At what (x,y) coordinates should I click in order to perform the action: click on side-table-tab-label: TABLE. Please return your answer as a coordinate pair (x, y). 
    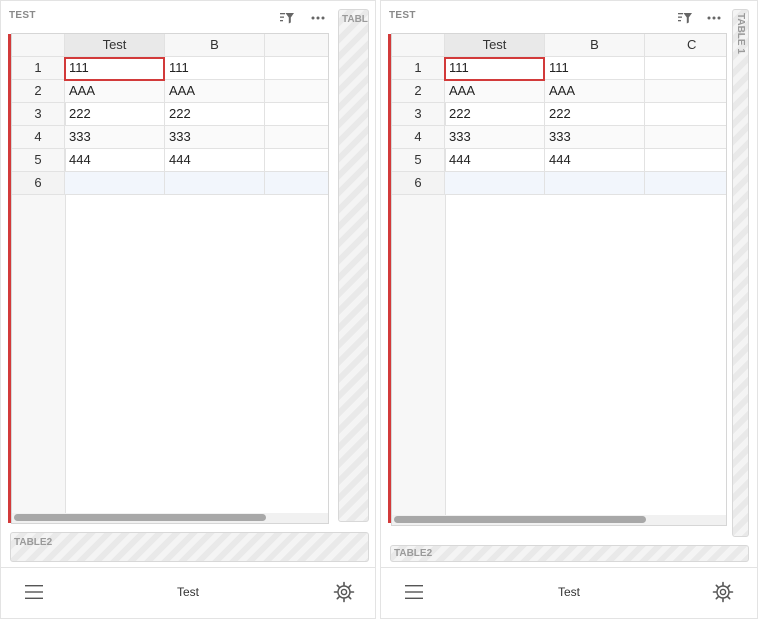
    Looking at the image, I should click on (355, 19).